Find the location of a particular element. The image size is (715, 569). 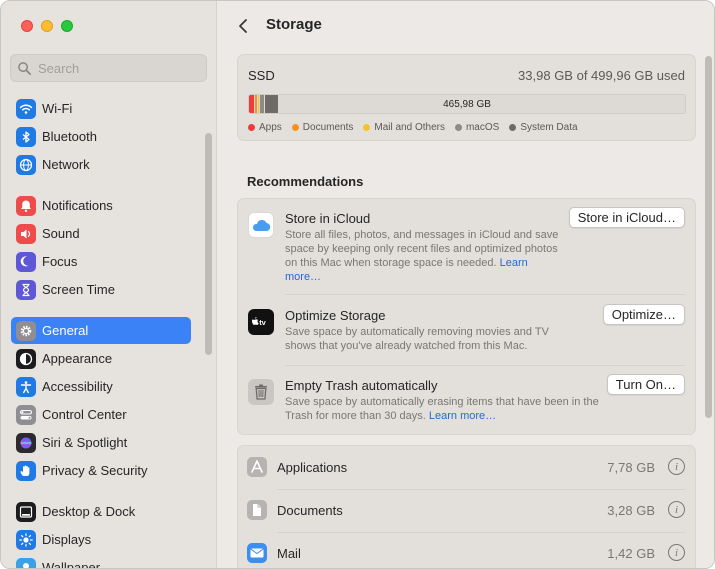

legend-item: Documents is located at coordinates (322, 127).